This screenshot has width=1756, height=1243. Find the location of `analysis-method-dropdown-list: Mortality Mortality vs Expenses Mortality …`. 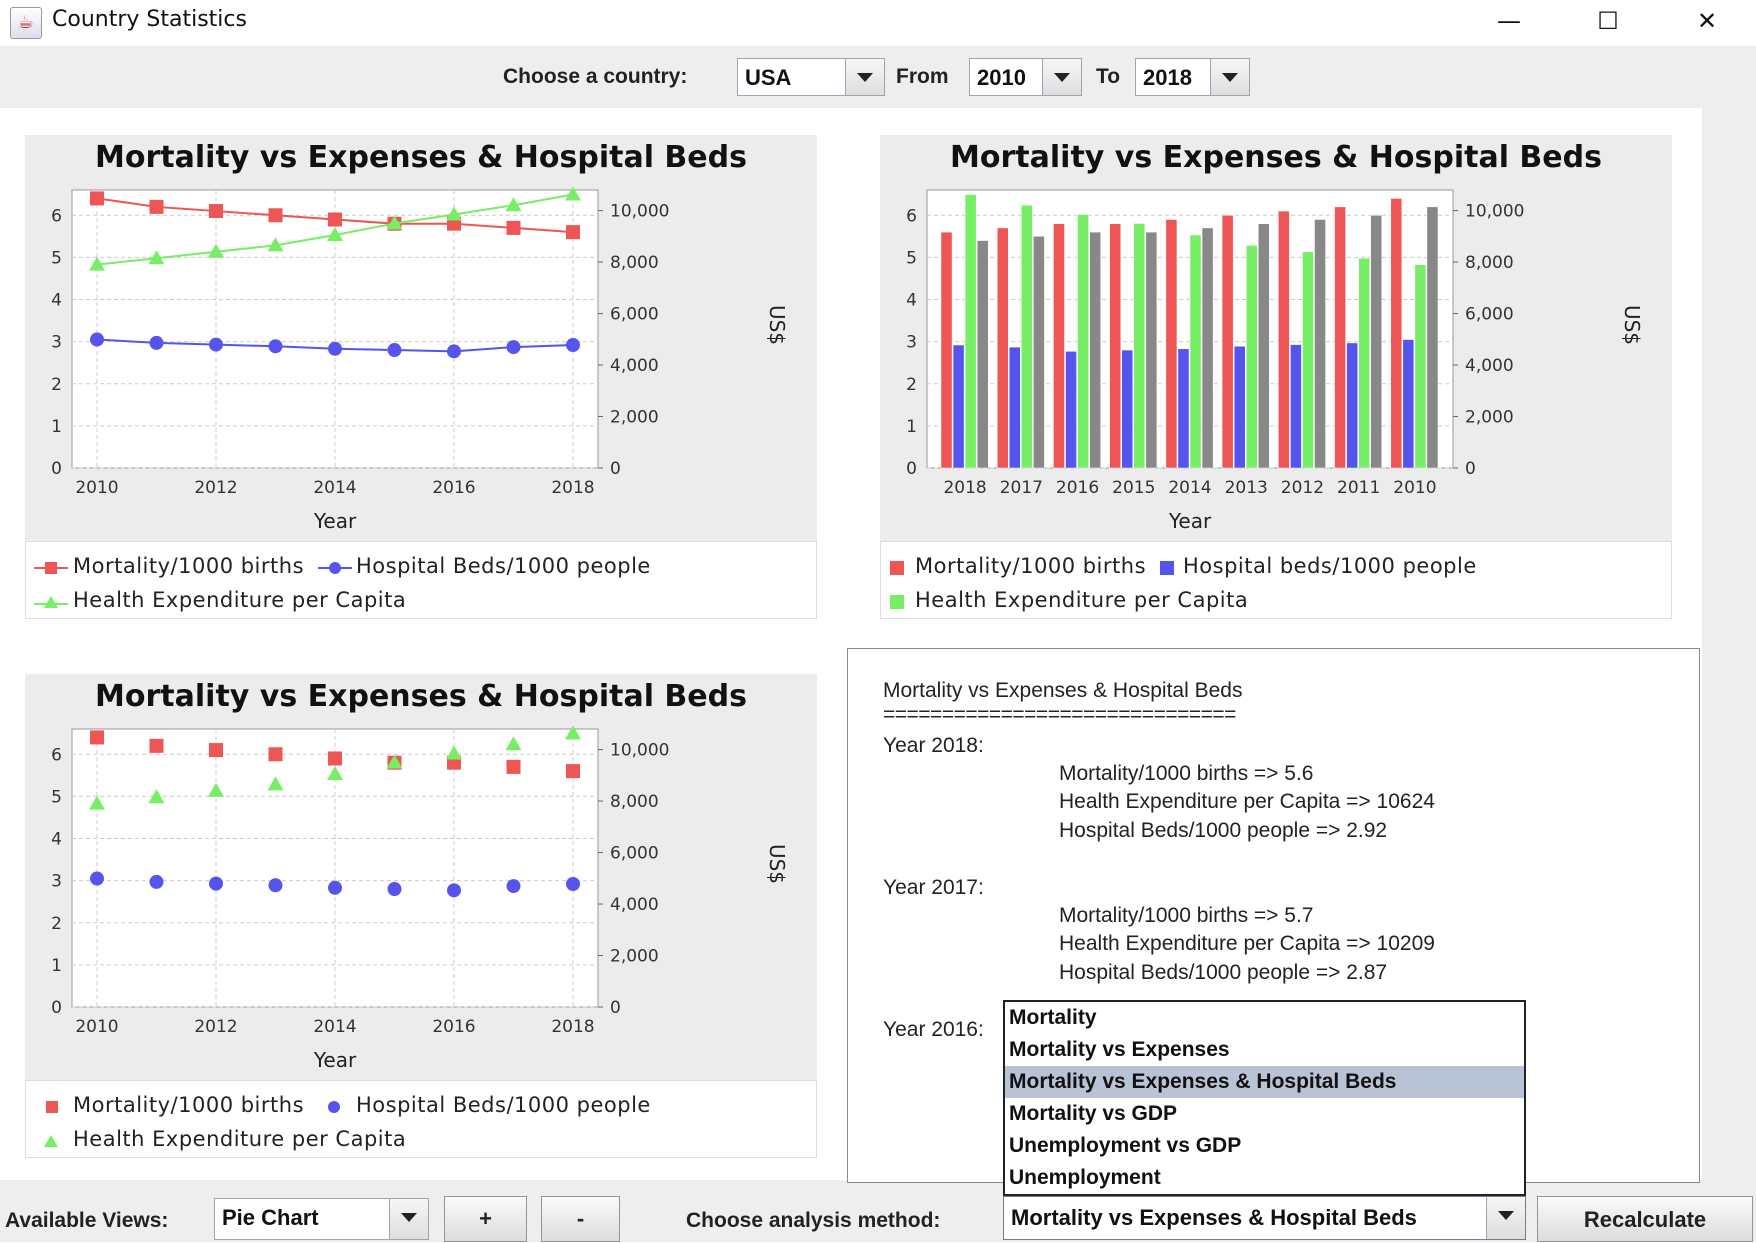

analysis-method-dropdown-list: Mortality Mortality vs Expenses Mortality … is located at coordinates (1264, 1098).